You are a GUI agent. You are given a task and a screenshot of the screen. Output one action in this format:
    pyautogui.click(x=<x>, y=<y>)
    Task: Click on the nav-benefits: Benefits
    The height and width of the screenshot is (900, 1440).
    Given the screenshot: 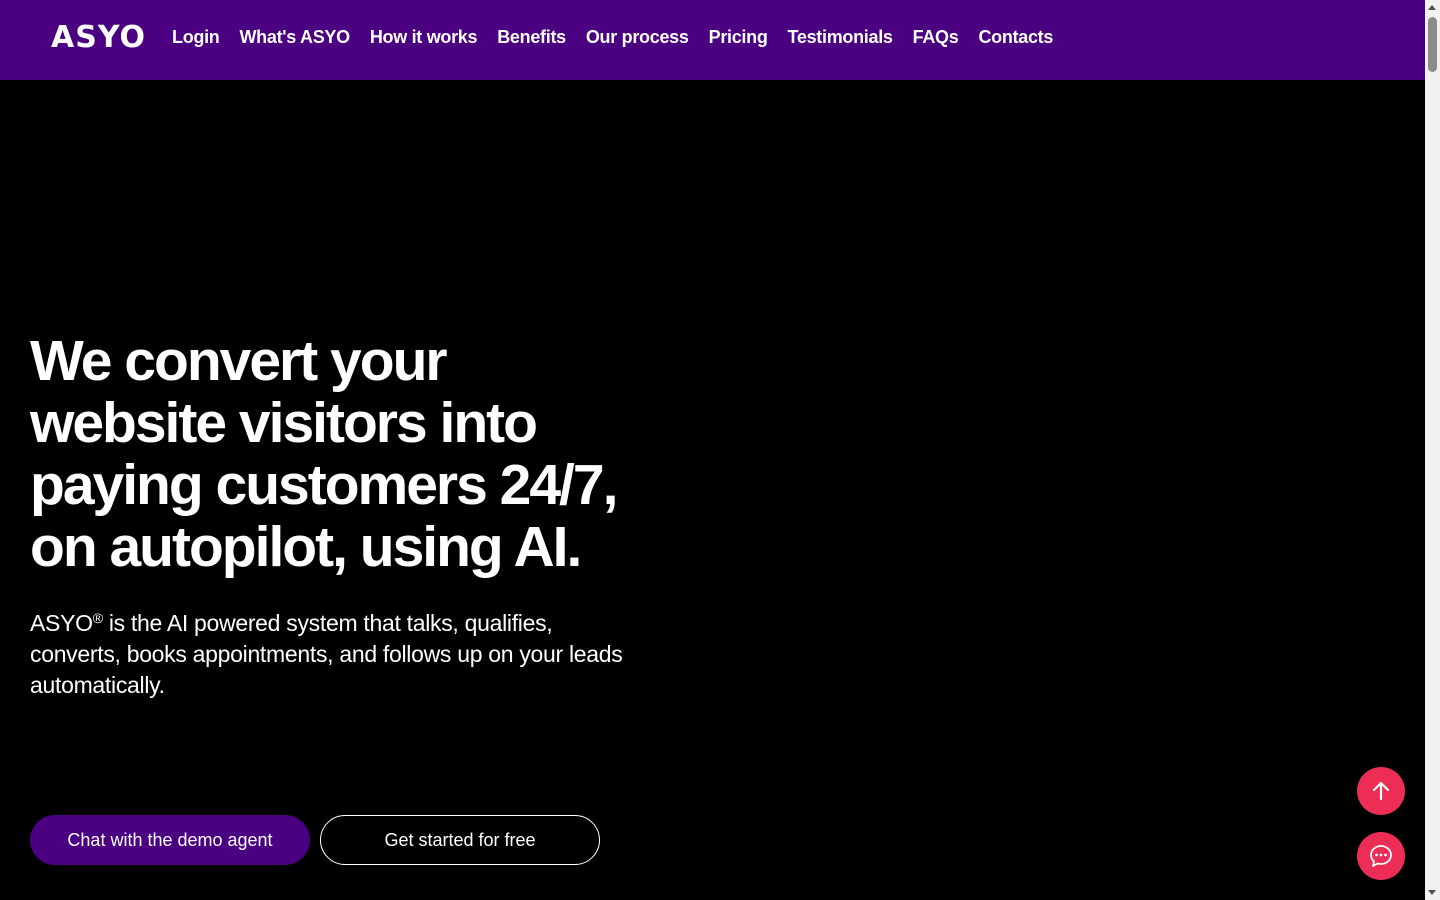 What is the action you would take?
    pyautogui.click(x=531, y=37)
    